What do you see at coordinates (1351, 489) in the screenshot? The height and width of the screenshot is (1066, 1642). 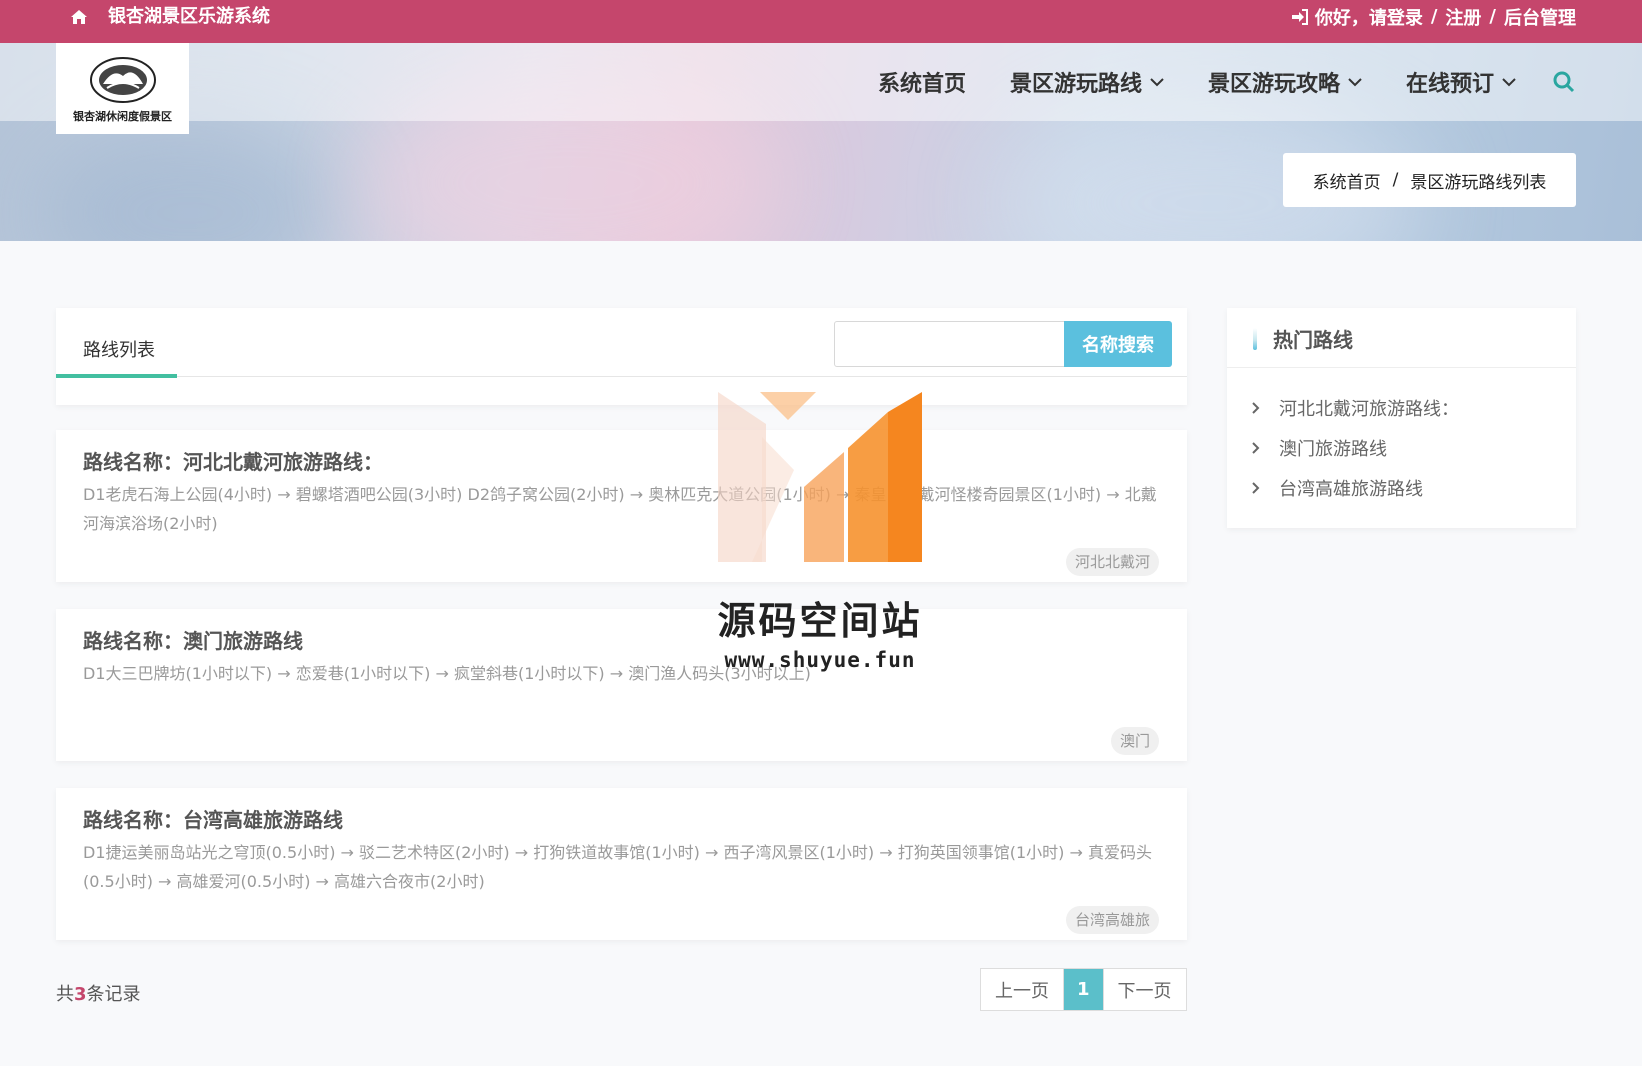 I see `hot-route-label: 台湾高雄旅游路线` at bounding box center [1351, 489].